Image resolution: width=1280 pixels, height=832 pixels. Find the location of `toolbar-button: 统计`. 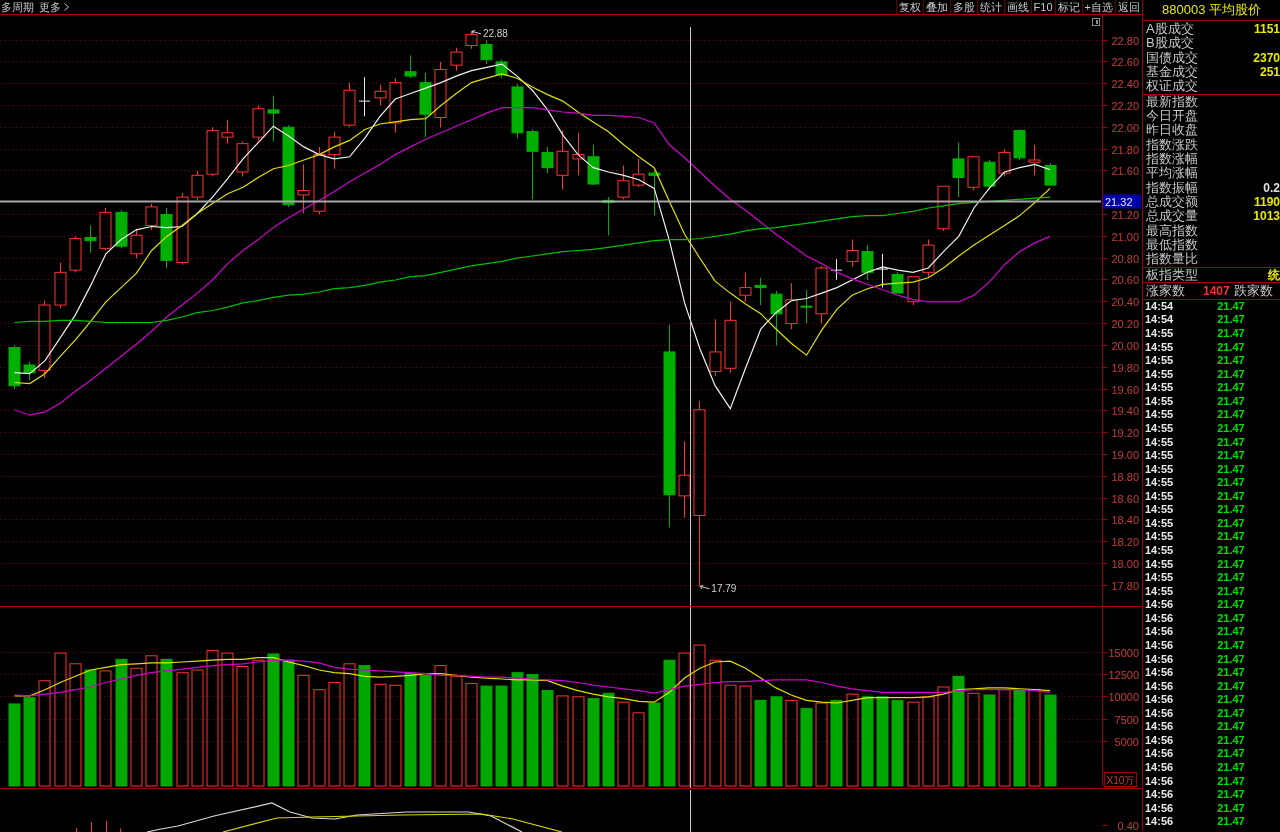

toolbar-button: 统计 is located at coordinates (990, 7).